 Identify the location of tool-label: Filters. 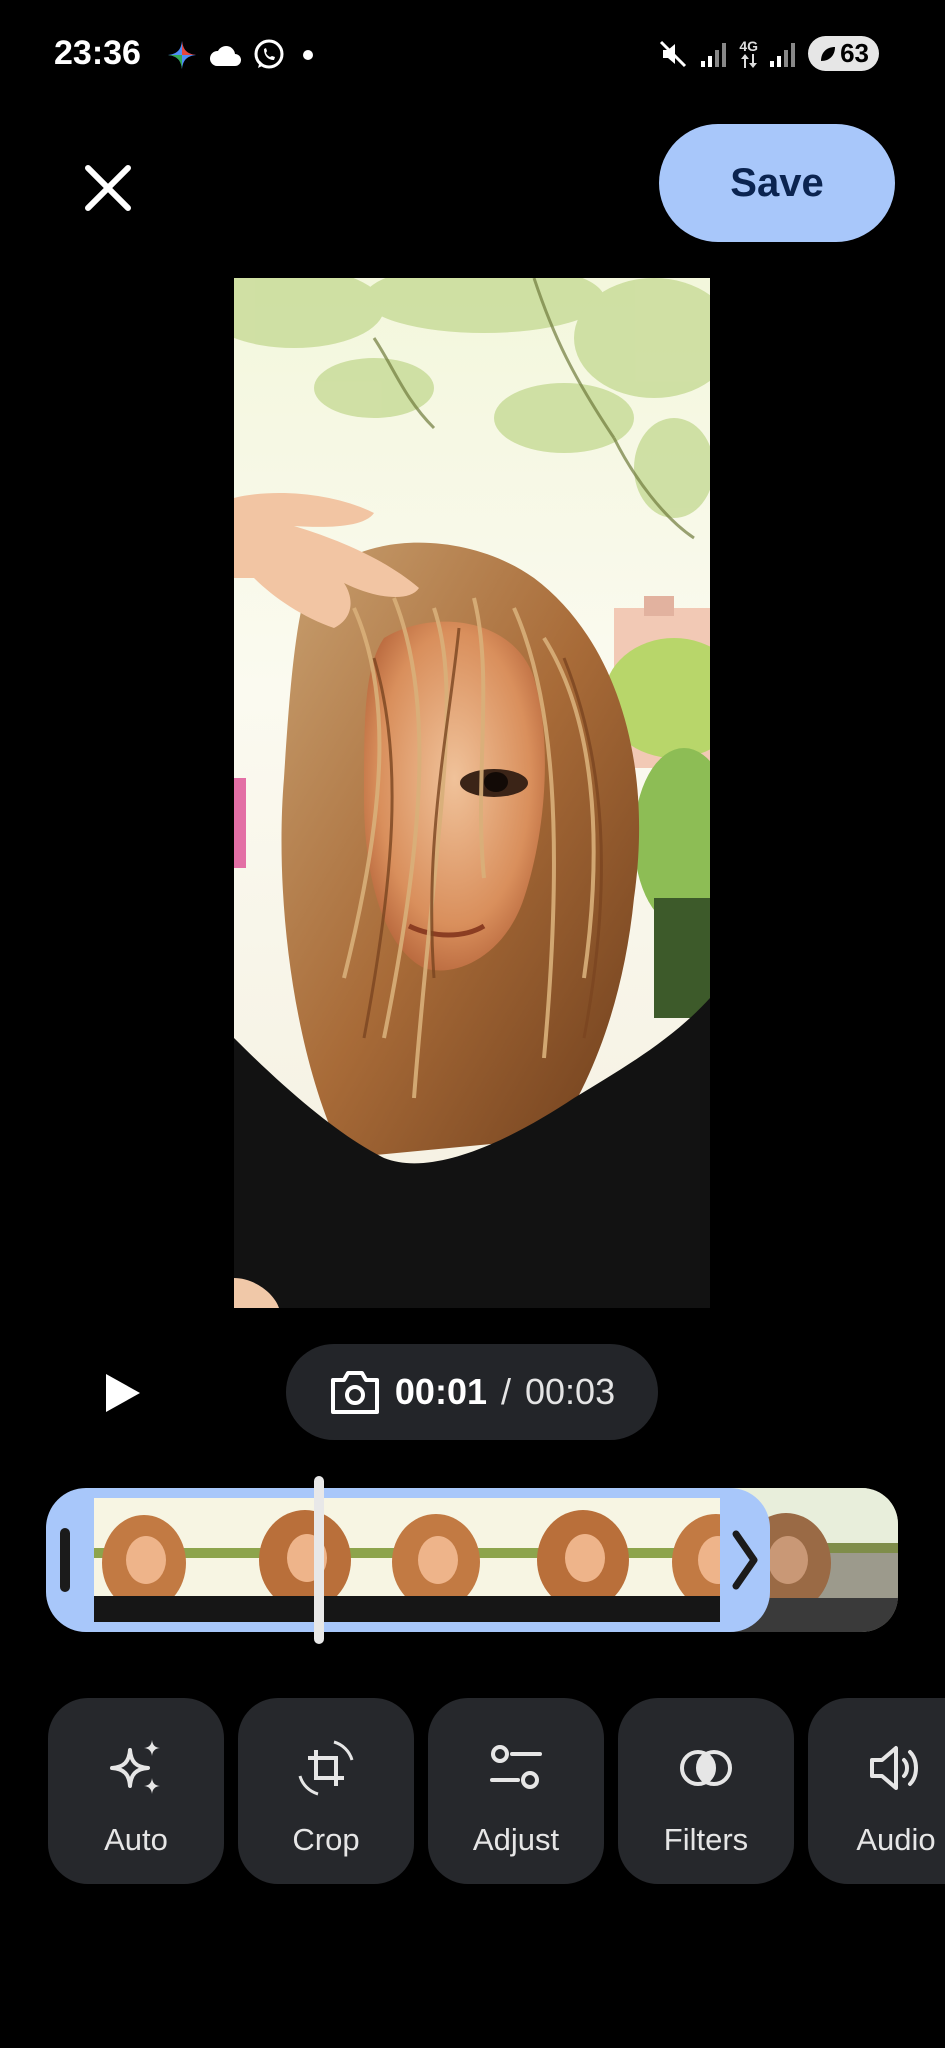
(706, 1839).